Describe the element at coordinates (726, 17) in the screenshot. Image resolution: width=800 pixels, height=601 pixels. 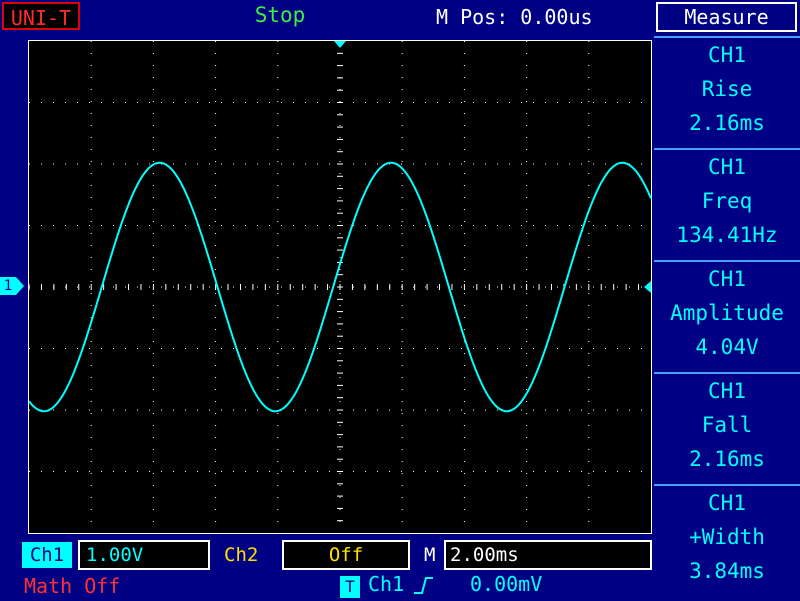
I see `measure-menu-title: Measure` at that location.